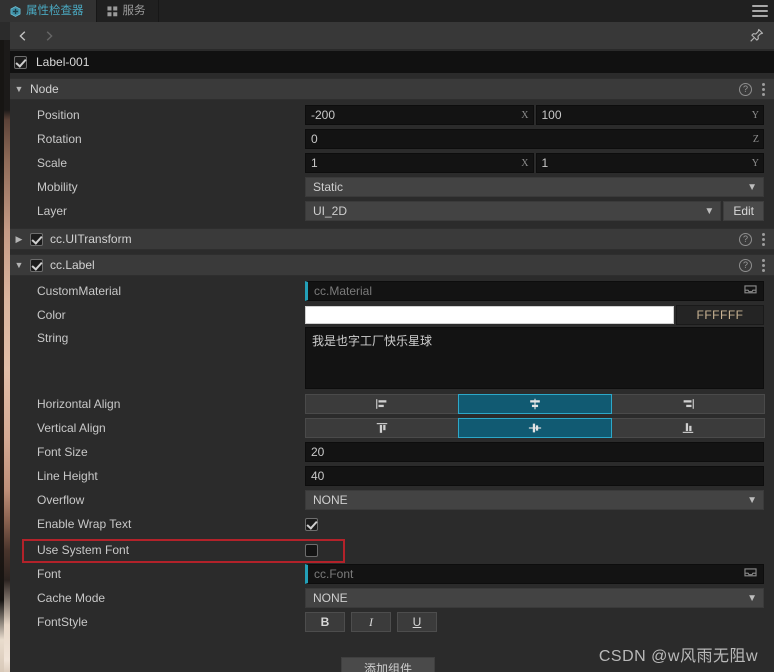 The image size is (774, 672). Describe the element at coordinates (757, 35) in the screenshot. I see `pin-icon` at that location.